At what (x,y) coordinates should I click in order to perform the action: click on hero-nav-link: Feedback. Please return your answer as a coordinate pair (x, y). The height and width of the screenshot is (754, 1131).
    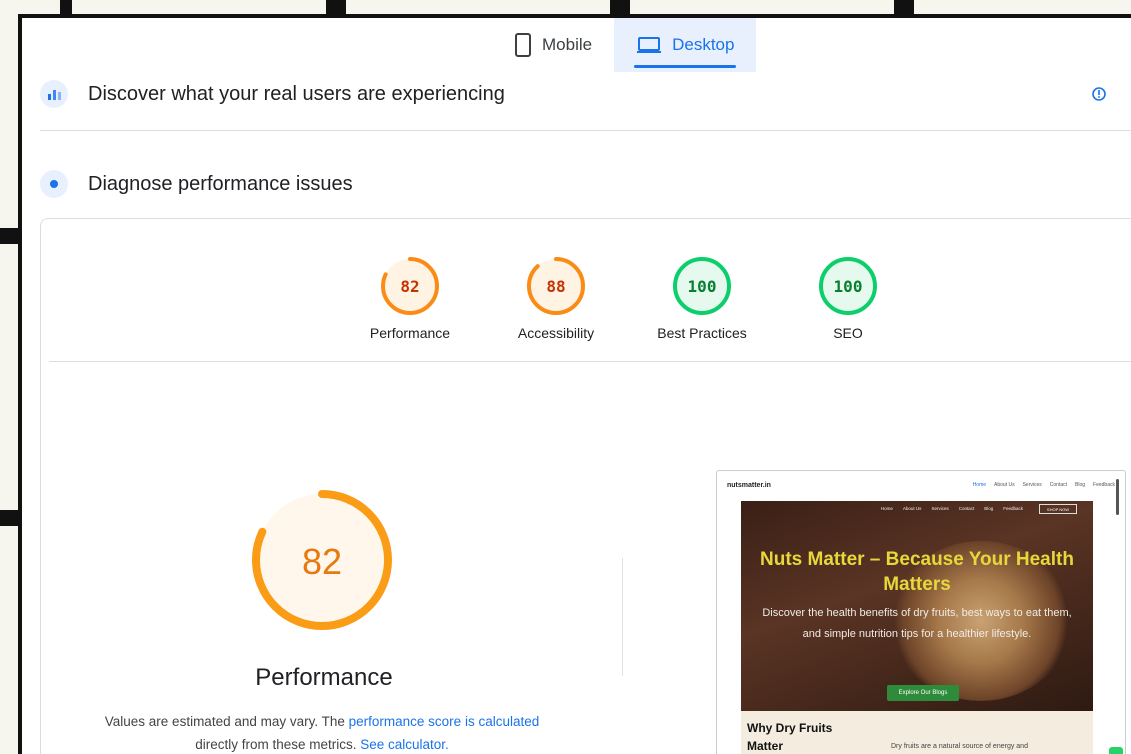
    Looking at the image, I should click on (1013, 508).